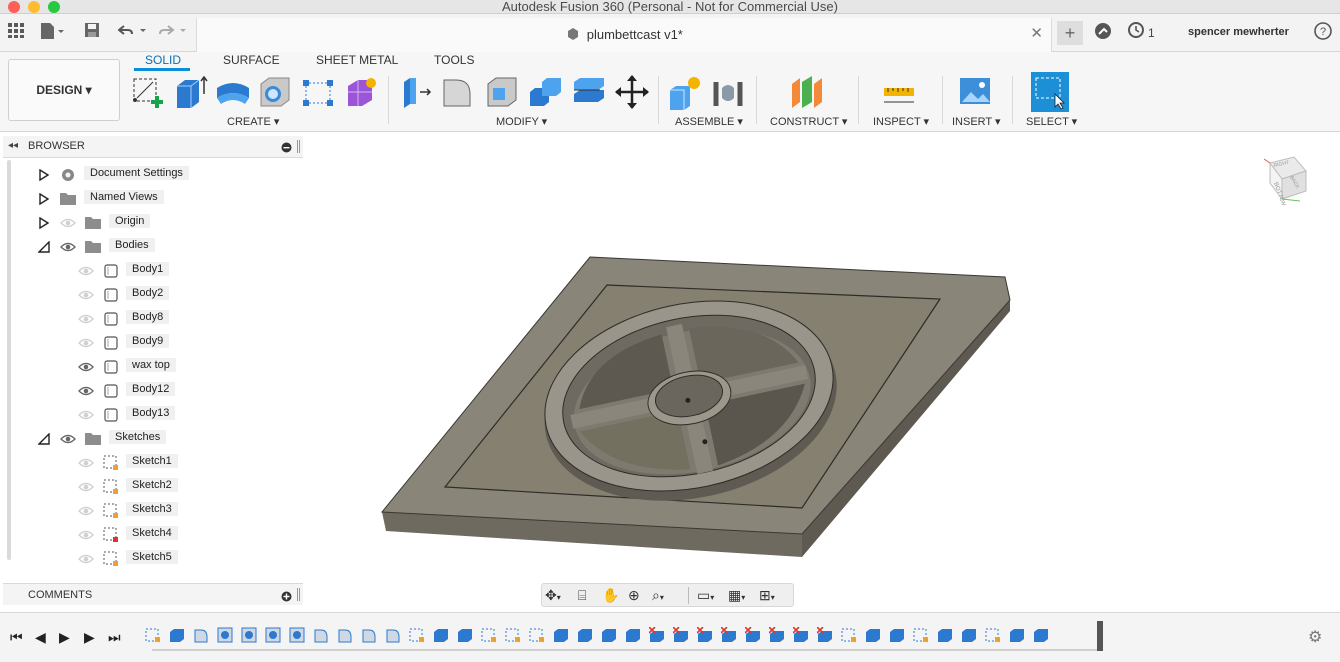  Describe the element at coordinates (150, 270) in the screenshot. I see `browser-item-body1: Body1` at that location.